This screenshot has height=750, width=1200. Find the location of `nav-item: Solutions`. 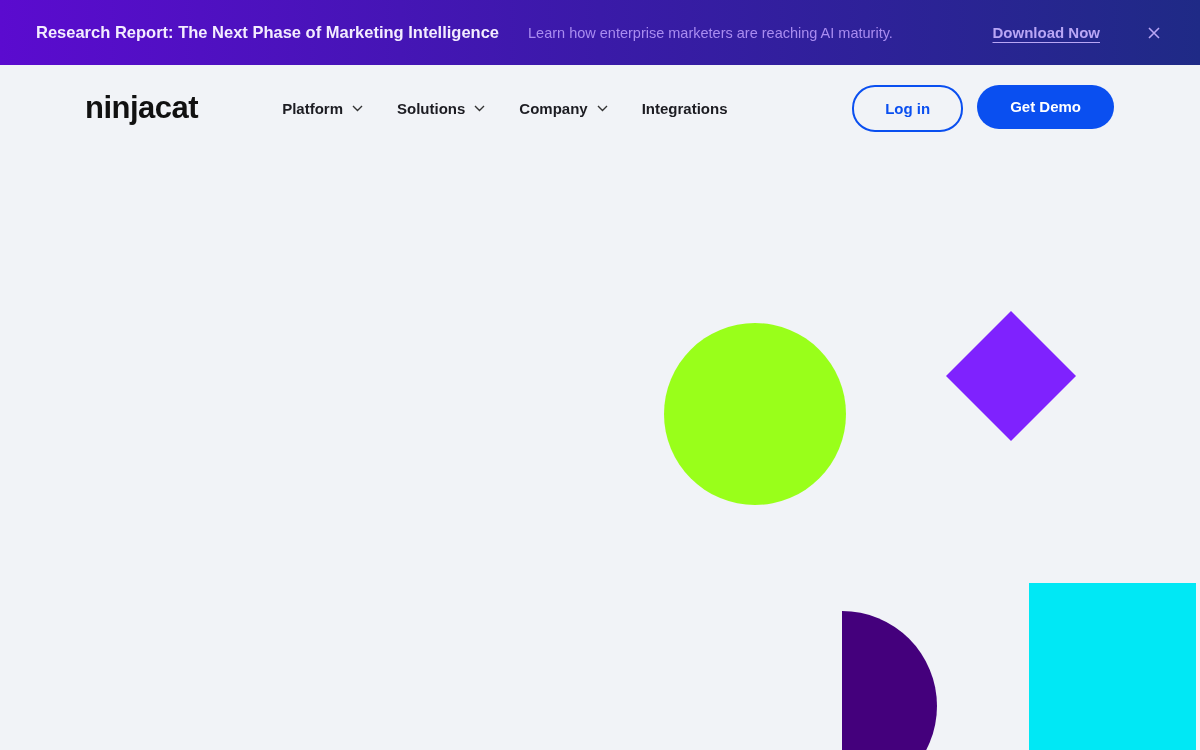

nav-item: Solutions is located at coordinates (441, 108).